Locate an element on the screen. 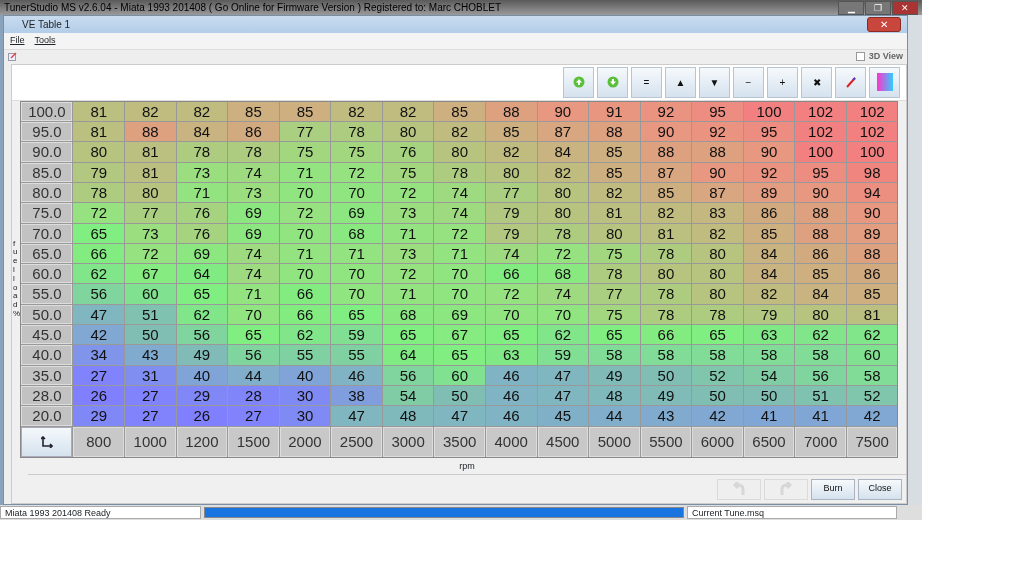 This screenshot has height=576, width=1024. table-cell: 31 is located at coordinates (150, 375).